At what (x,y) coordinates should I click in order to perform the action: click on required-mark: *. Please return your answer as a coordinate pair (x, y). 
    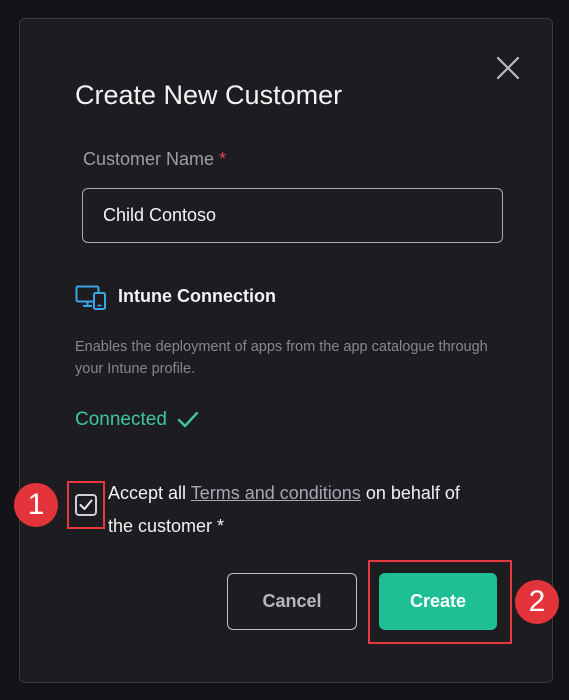
    Looking at the image, I should click on (223, 159).